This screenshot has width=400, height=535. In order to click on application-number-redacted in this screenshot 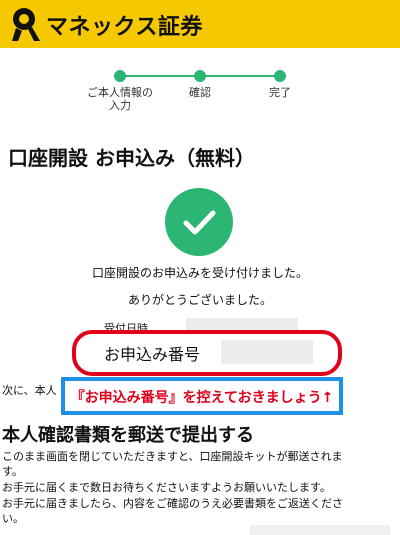, I will do `click(267, 352)`.